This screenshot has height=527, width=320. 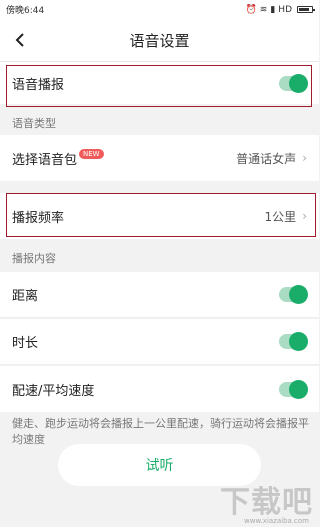 I want to click on alarm-icon: ⏰, so click(x=251, y=9).